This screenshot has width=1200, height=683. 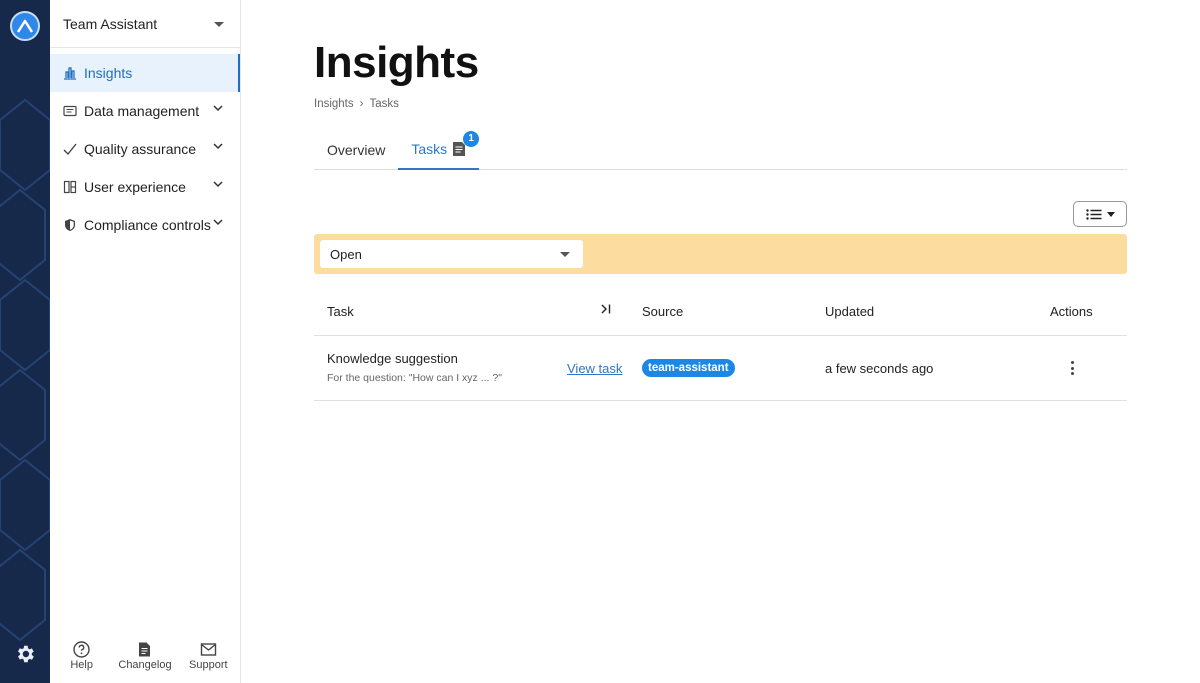 What do you see at coordinates (140, 149) in the screenshot?
I see `sidebar-item-label: Quality assurance` at bounding box center [140, 149].